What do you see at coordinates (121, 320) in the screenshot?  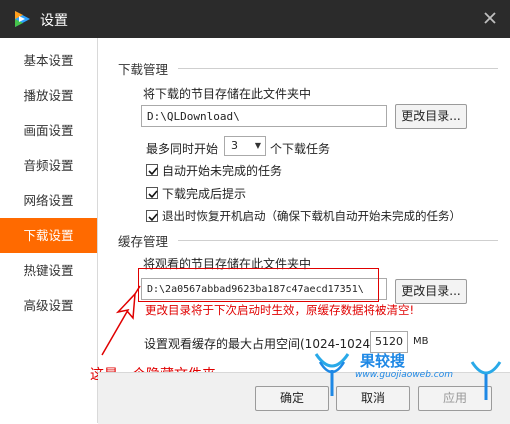 I see `annotation-arrow-icon` at bounding box center [121, 320].